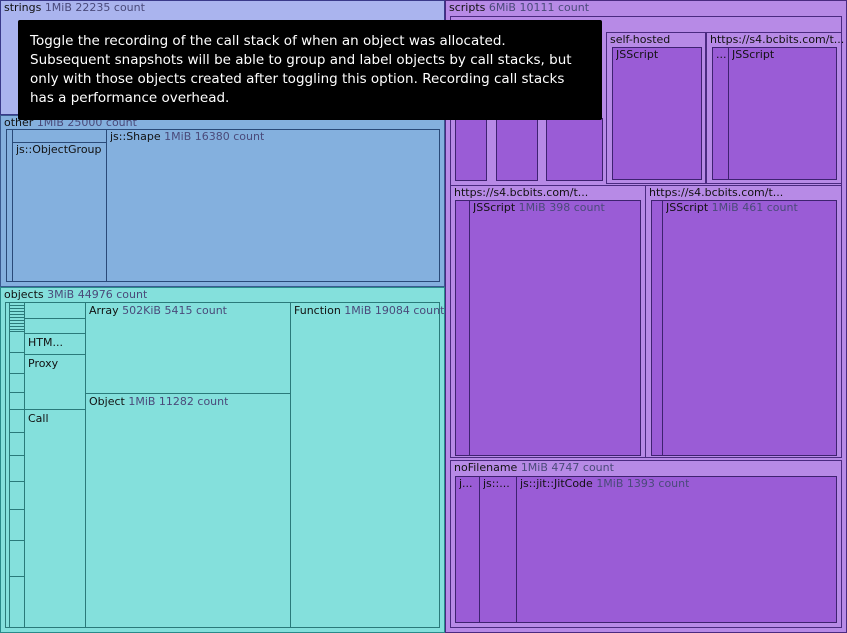  Describe the element at coordinates (556, 484) in the screenshot. I see `node-name: js::jit::JitCode` at that location.